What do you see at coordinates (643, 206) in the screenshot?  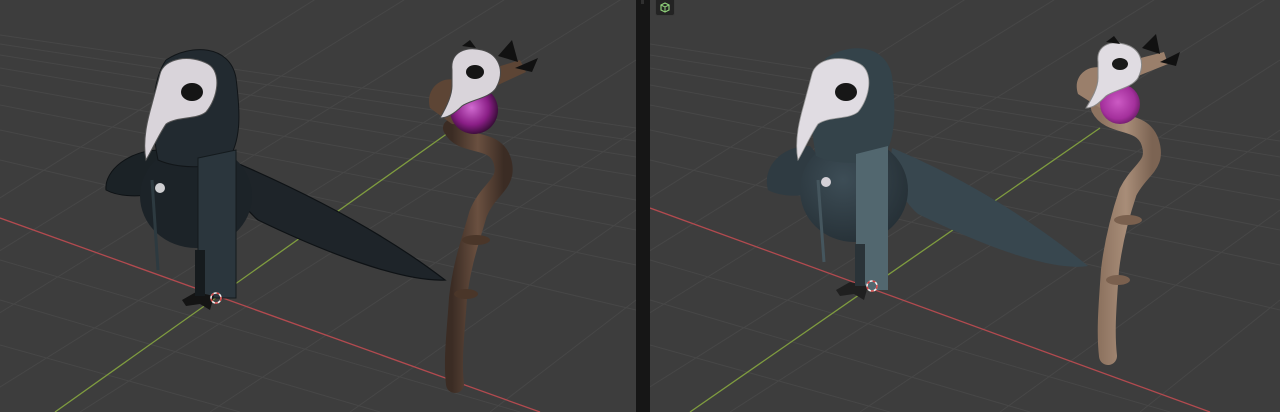 I see `viewport-divider` at bounding box center [643, 206].